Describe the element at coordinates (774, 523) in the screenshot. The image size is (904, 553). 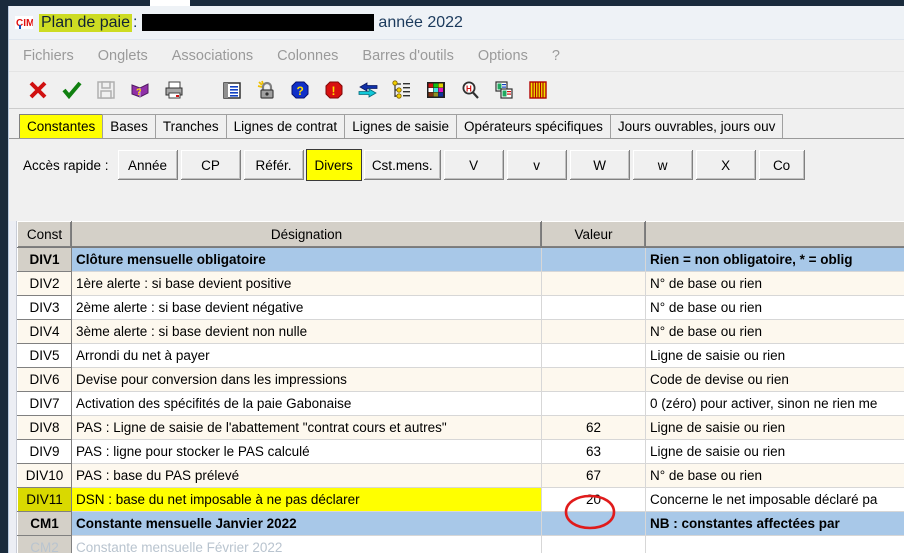
I see `cell-note: NB : constantes affectées par` at that location.